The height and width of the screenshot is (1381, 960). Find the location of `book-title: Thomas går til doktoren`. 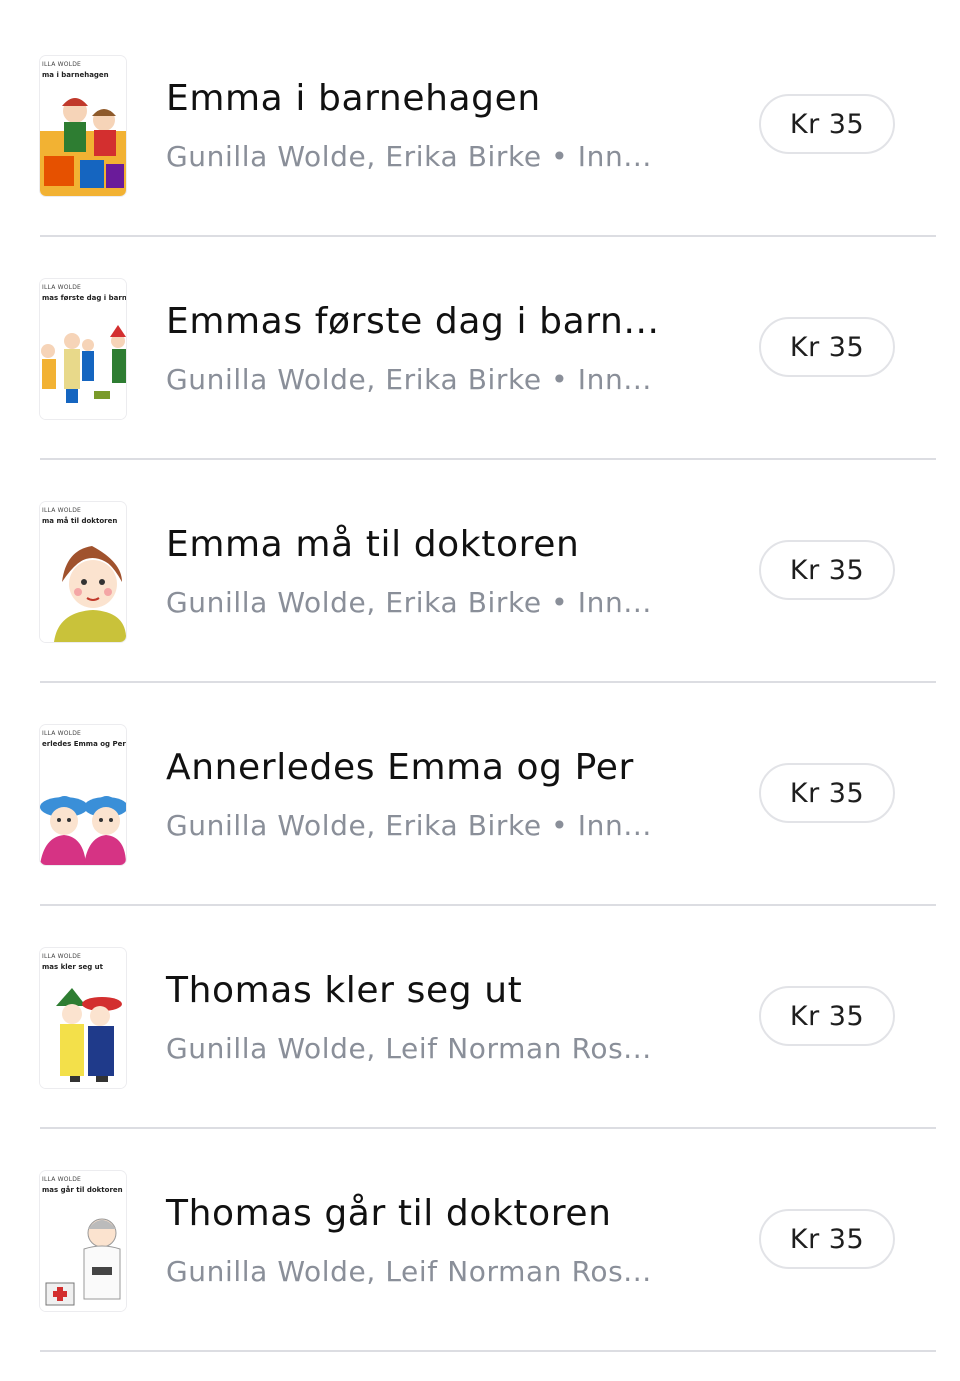

book-title: Thomas går til doktoren is located at coordinates (389, 1213).